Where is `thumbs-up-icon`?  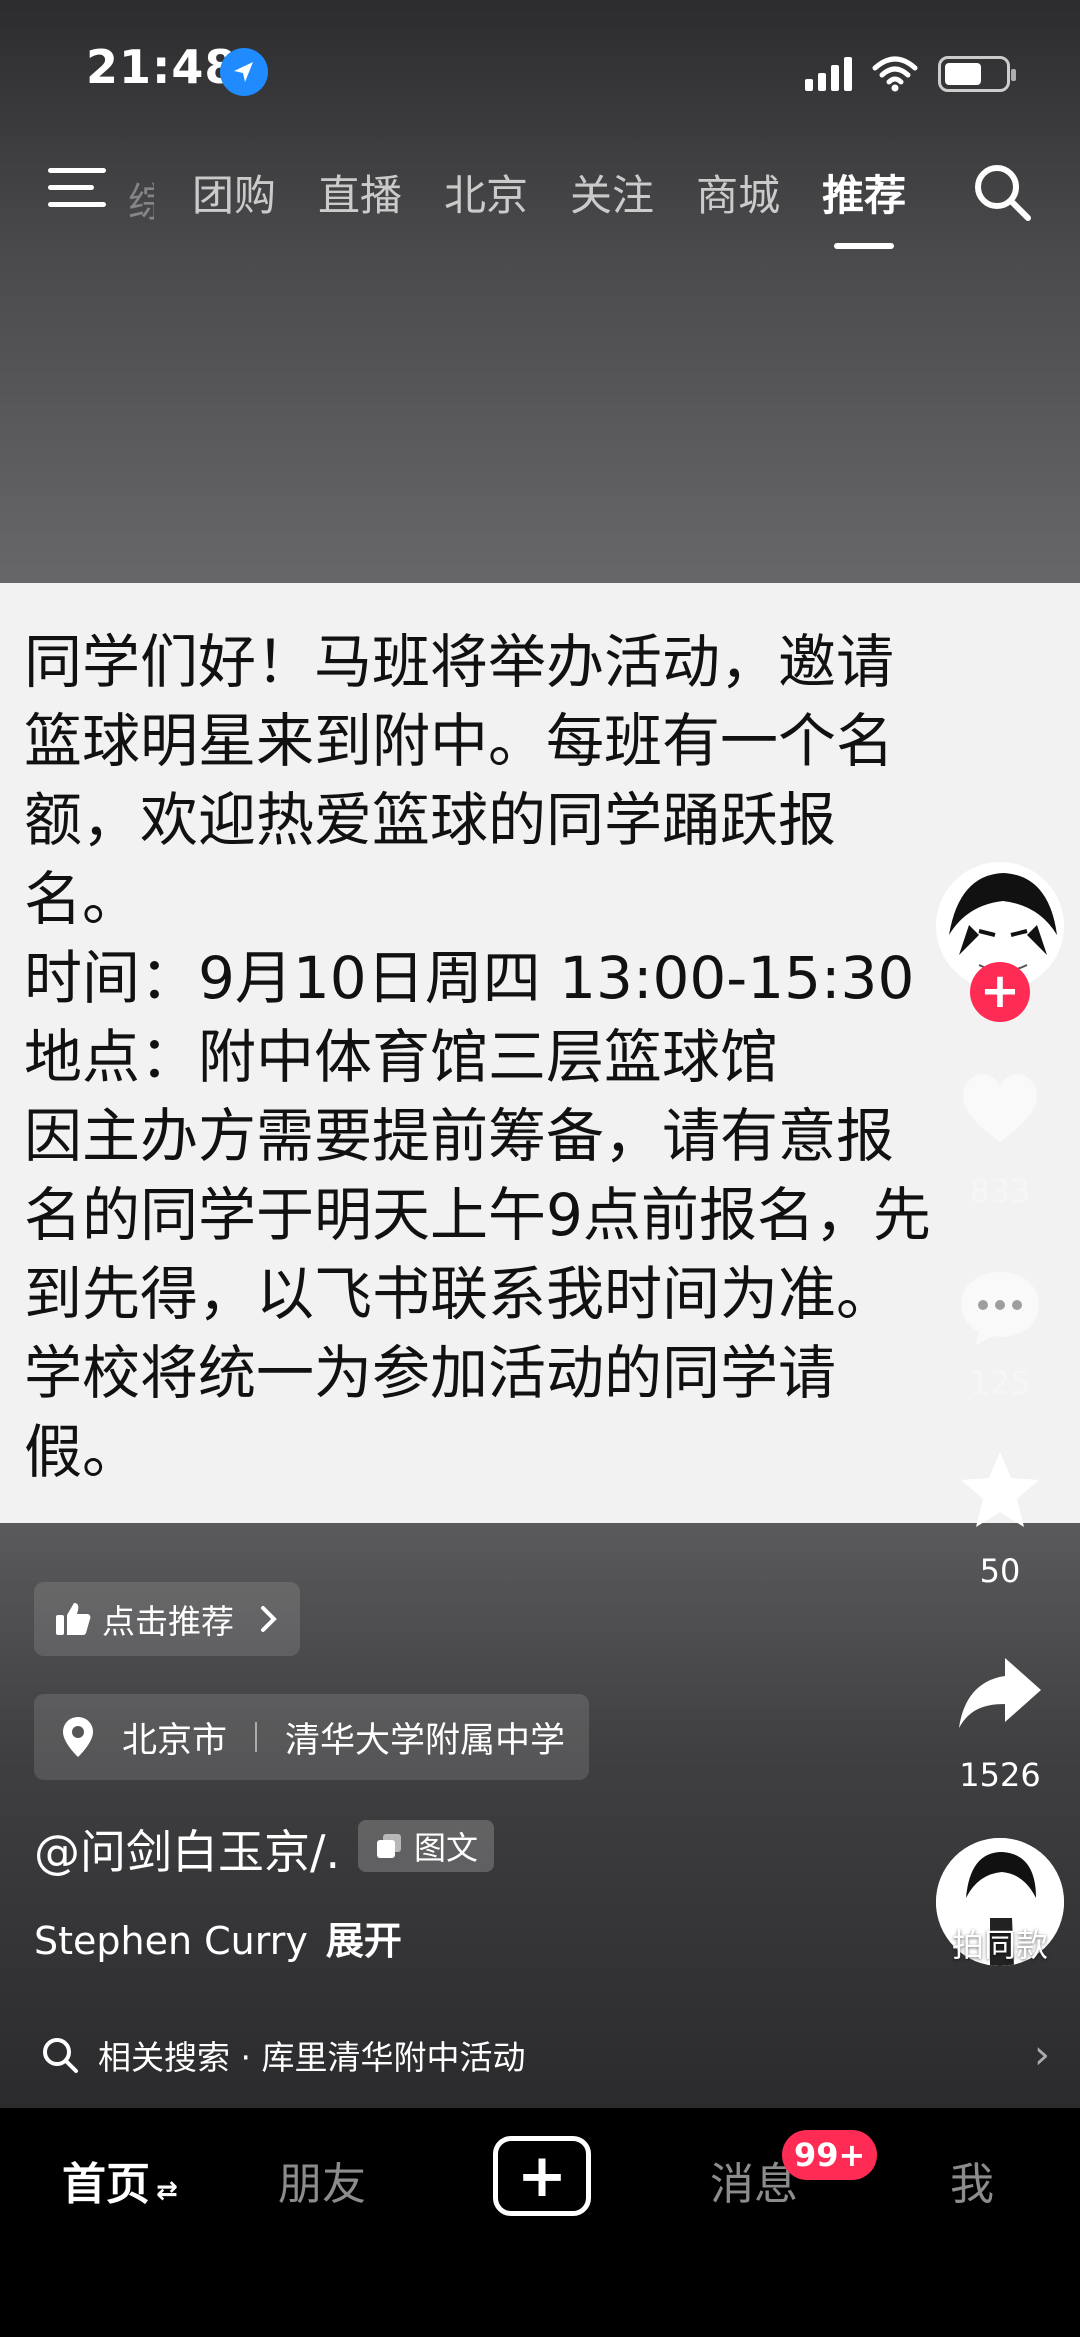 thumbs-up-icon is located at coordinates (73, 1619).